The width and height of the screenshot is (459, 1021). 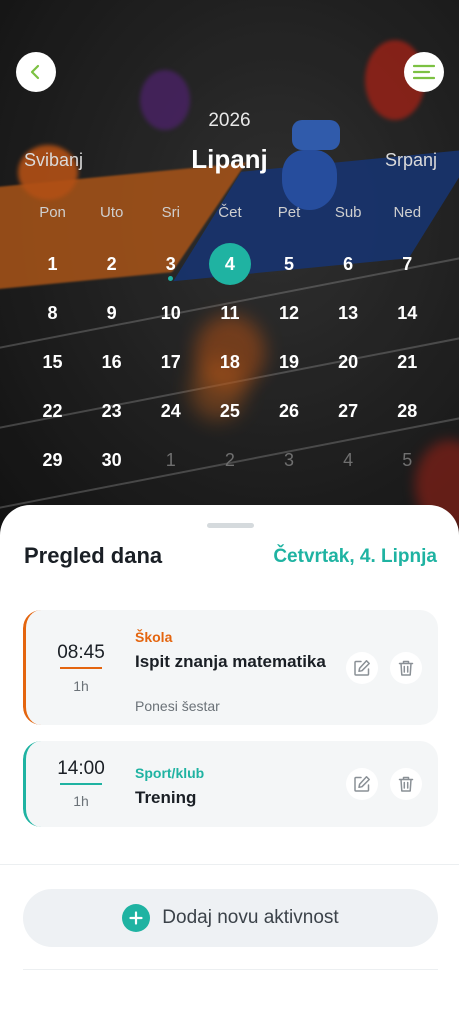 I want to click on chevron-left-icon, so click(x=35, y=72).